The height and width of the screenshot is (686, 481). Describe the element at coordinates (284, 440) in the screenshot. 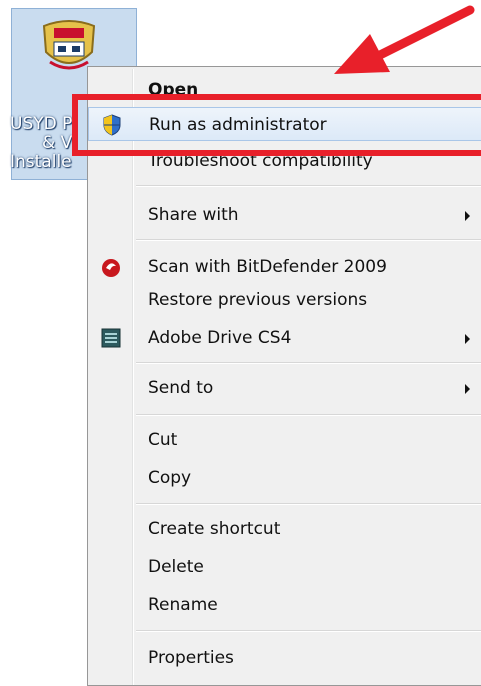

I see `menu-item-cut: Cut` at that location.